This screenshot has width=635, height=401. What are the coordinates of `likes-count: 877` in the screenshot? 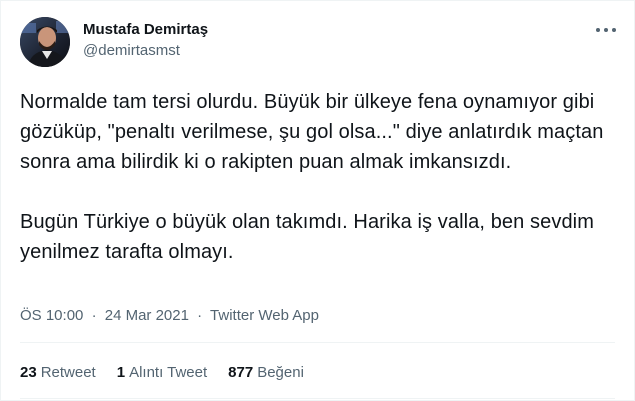 It's located at (241, 372).